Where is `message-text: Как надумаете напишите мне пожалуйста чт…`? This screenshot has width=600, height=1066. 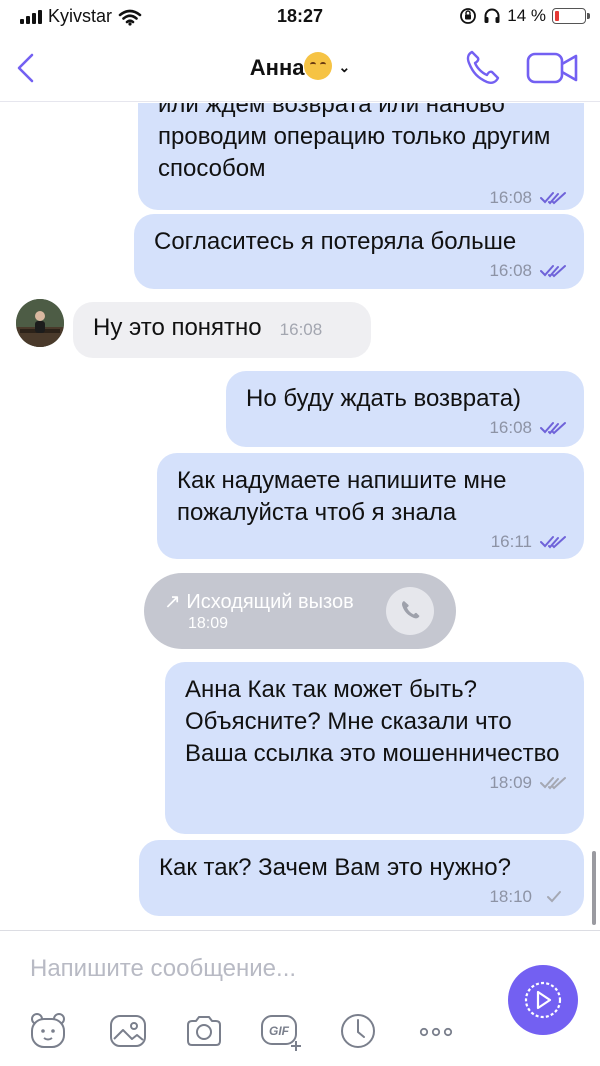 message-text: Как надумаете напишите мне пожалуйста чт… is located at coordinates (342, 496).